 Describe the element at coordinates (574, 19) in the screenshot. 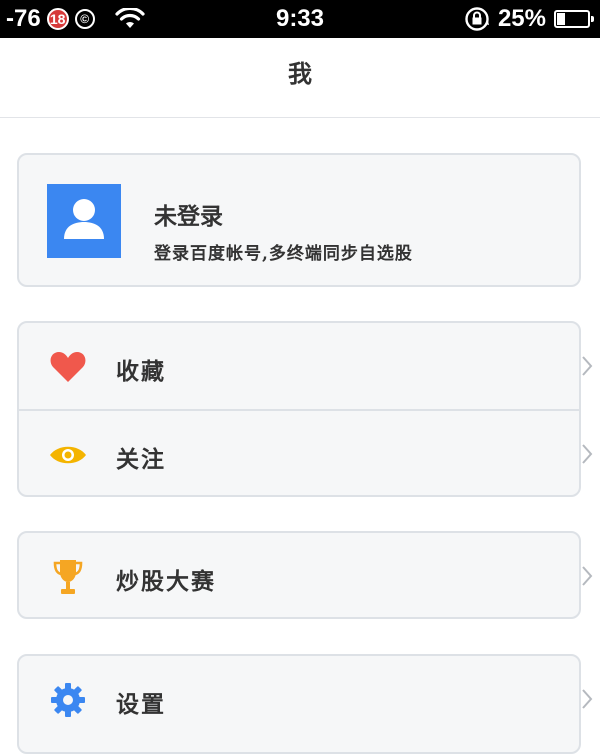

I see `battery-icon` at that location.